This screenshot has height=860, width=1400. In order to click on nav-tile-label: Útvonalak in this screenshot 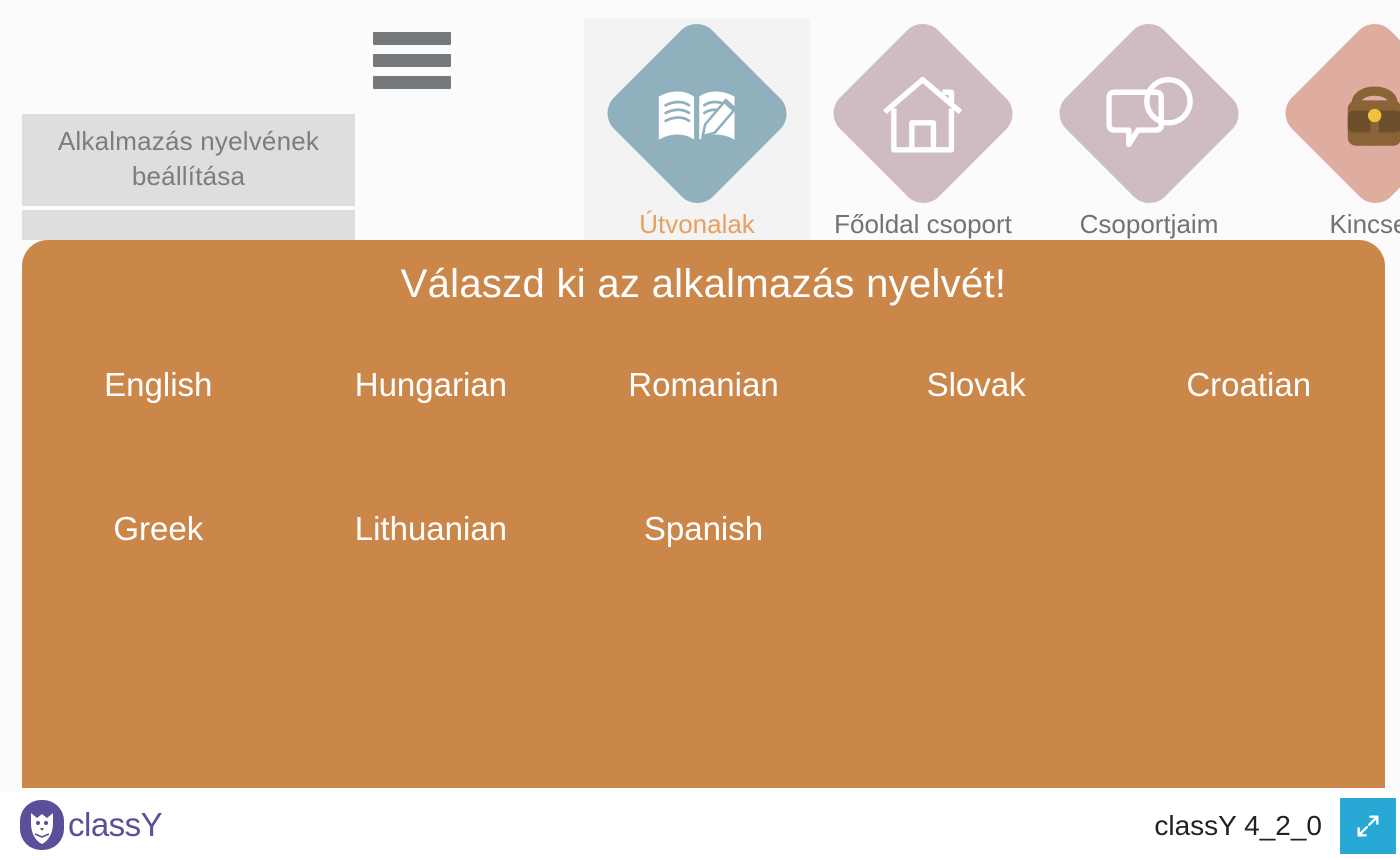, I will do `click(697, 224)`.